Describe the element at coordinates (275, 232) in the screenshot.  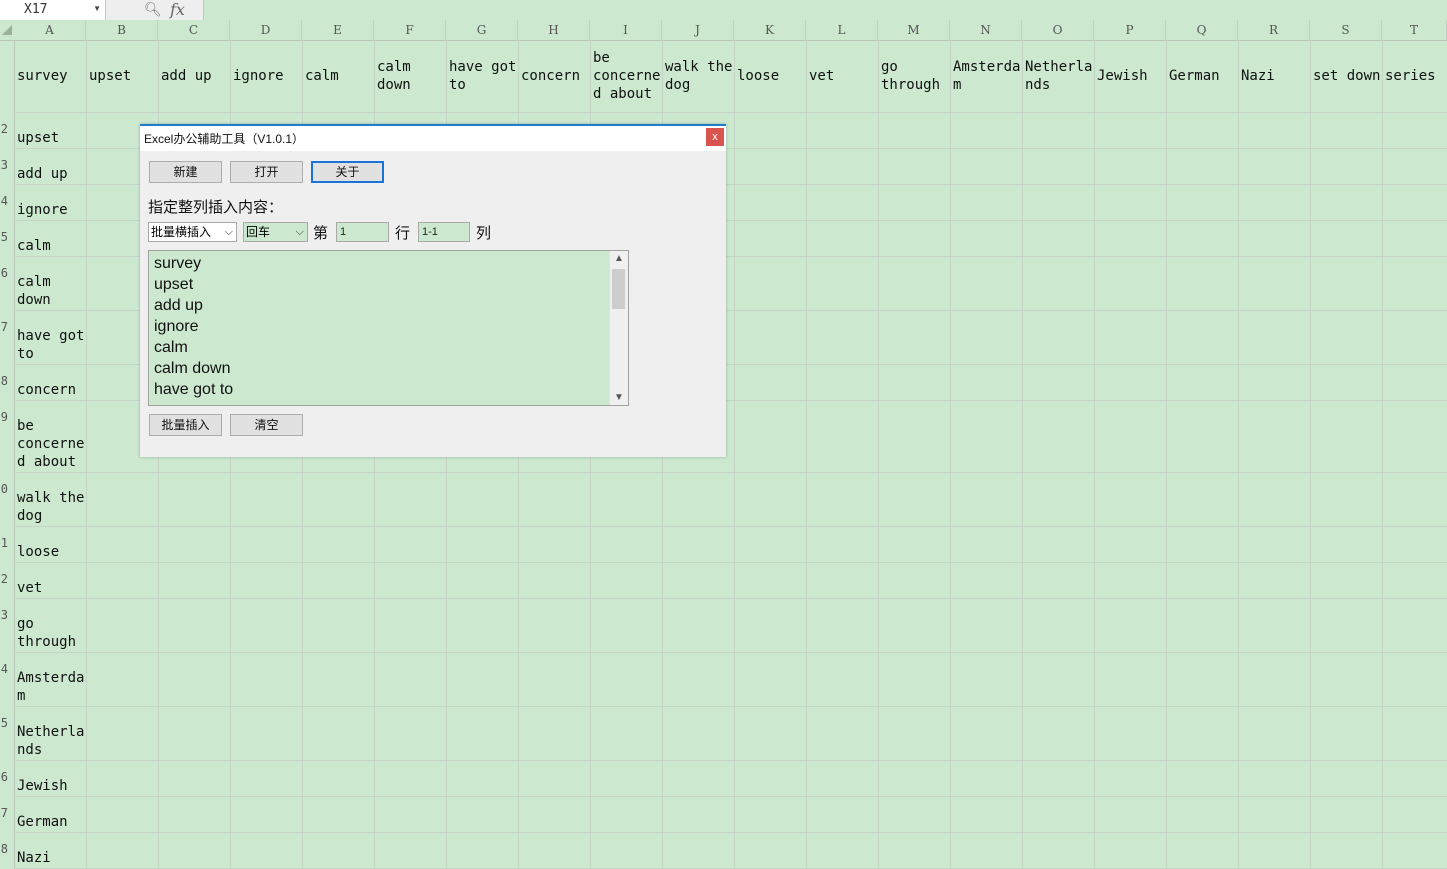
I see `separator-select: 回车 ⌵` at that location.